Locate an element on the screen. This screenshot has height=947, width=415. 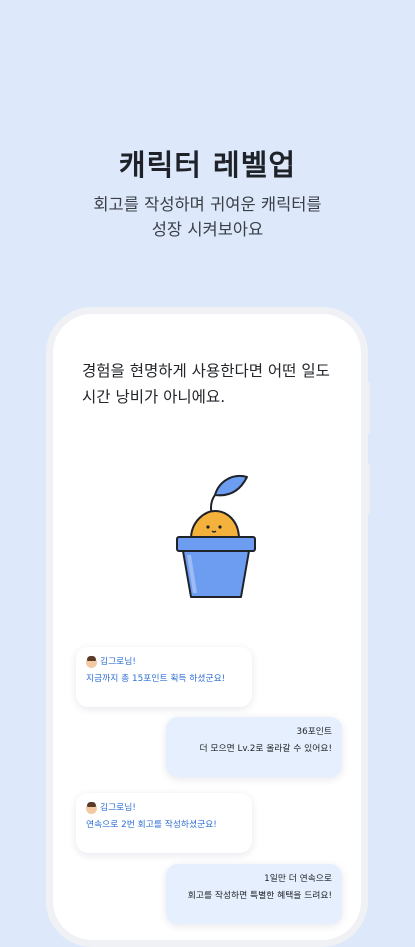
daily-quote: 경험을 현명하게 사용한다면 어떤 일도 시간 낭비가 아니에요. is located at coordinates (206, 384).